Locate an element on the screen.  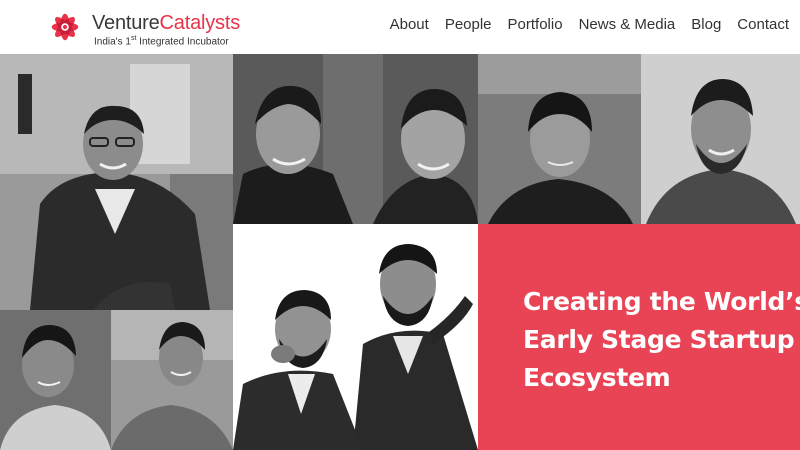
brand-tagline: India's 1st Integrated Incubator is located at coordinates (161, 41).